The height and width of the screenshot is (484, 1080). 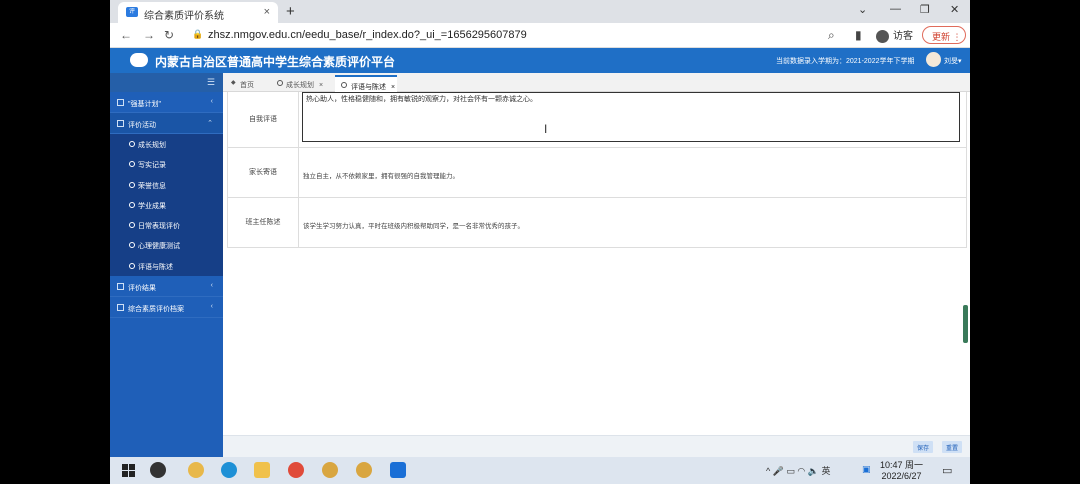 I want to click on sidebar-submenu: 成长规划 写实记录 荣誉信息 学业成果 日常表现评价 心理健康测试 评语与陈述, so click(x=166, y=205).